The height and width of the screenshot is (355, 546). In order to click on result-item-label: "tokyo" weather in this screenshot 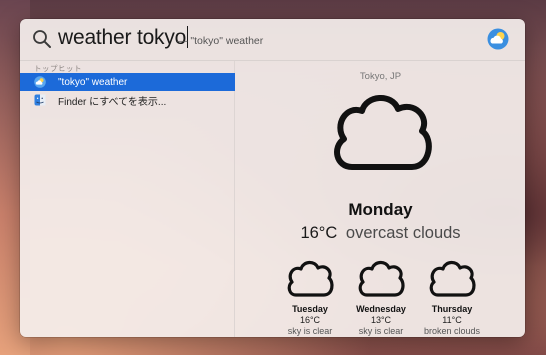, I will do `click(93, 82)`.